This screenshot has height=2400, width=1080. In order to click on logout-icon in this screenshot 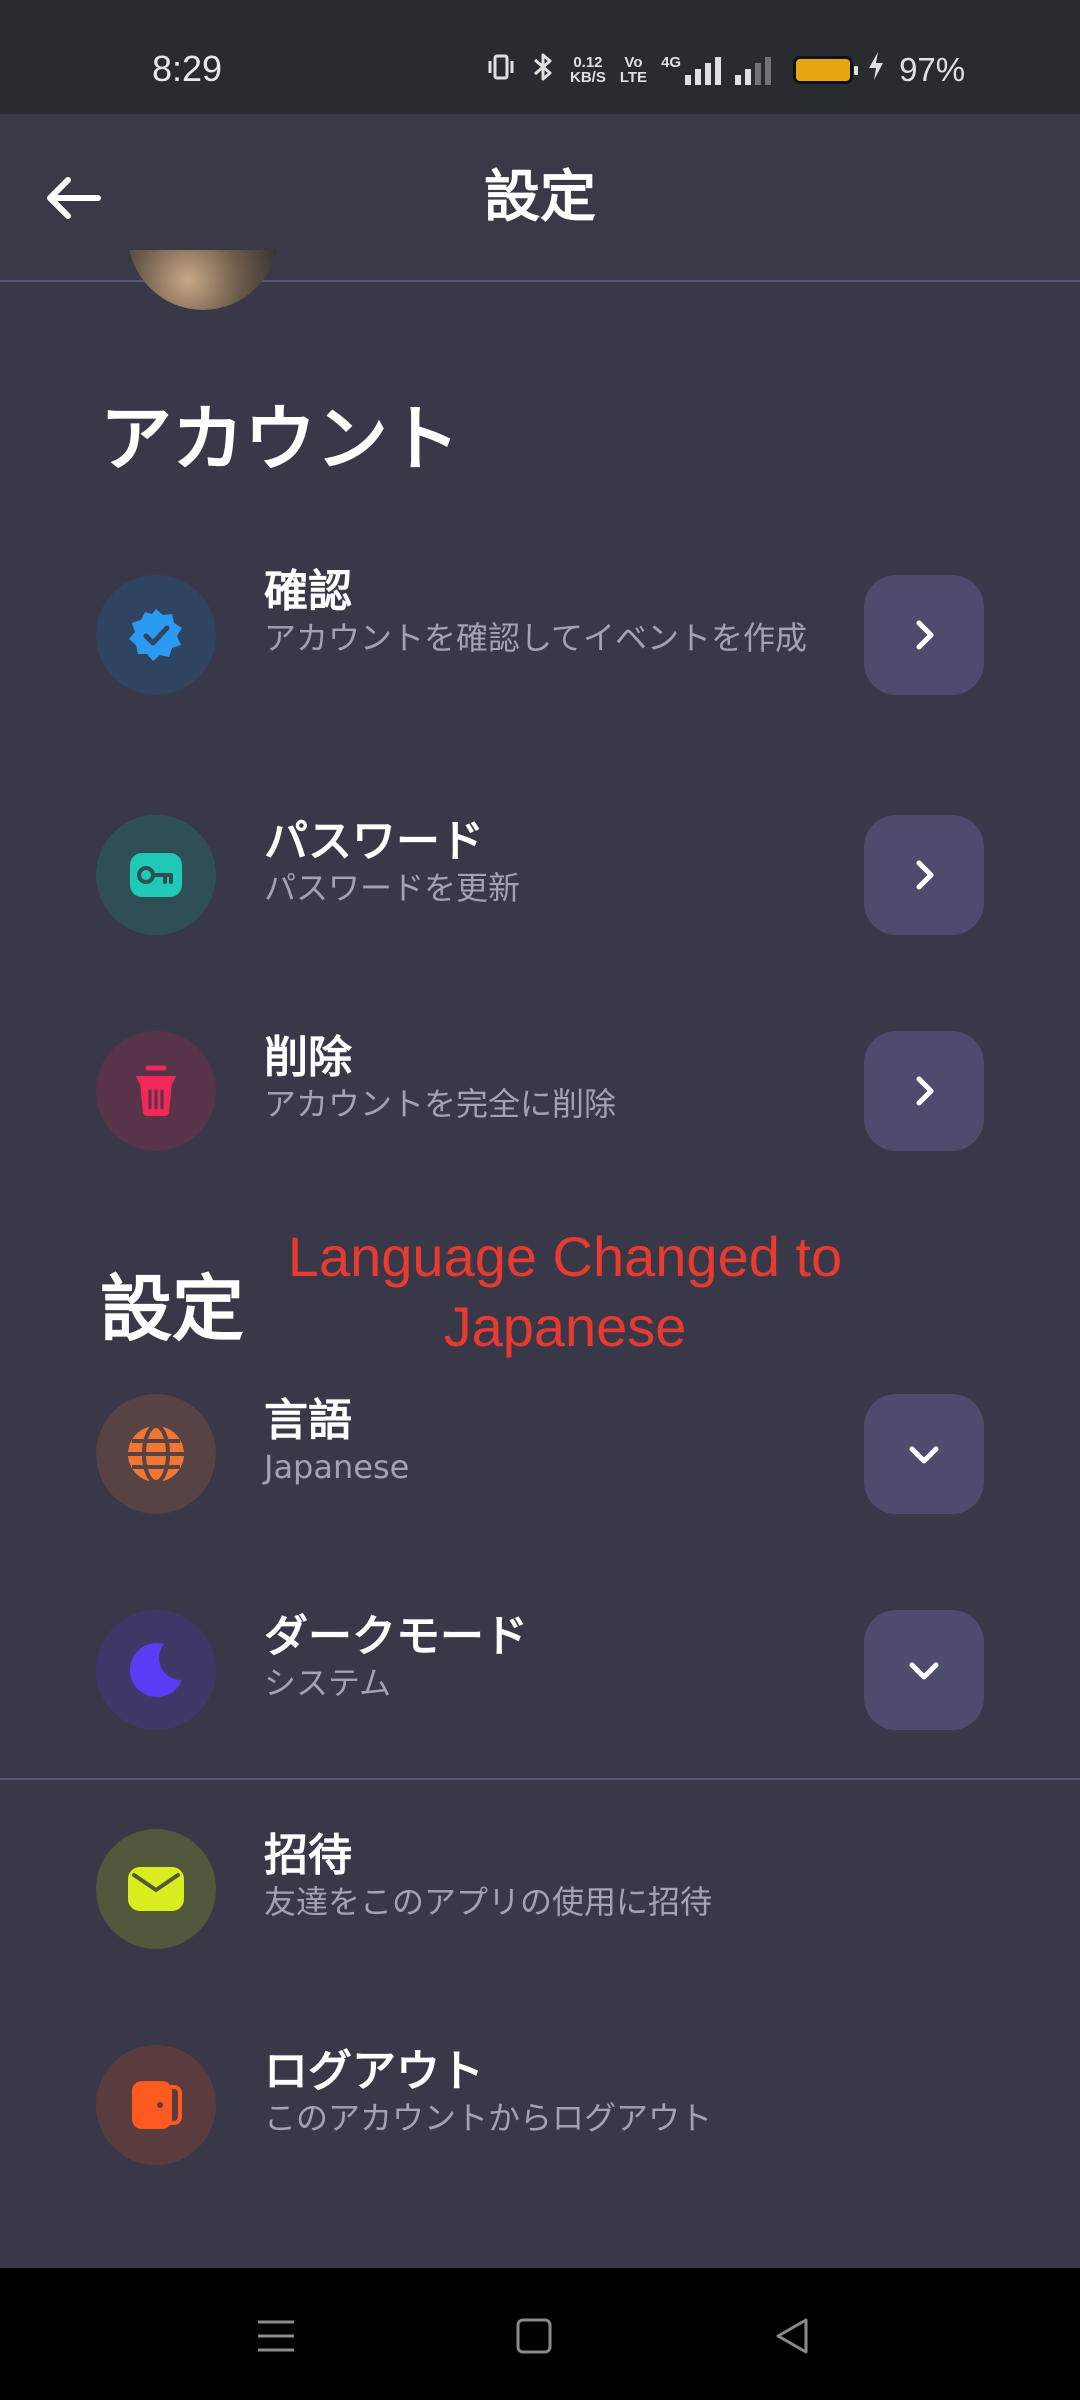, I will do `click(156, 2105)`.